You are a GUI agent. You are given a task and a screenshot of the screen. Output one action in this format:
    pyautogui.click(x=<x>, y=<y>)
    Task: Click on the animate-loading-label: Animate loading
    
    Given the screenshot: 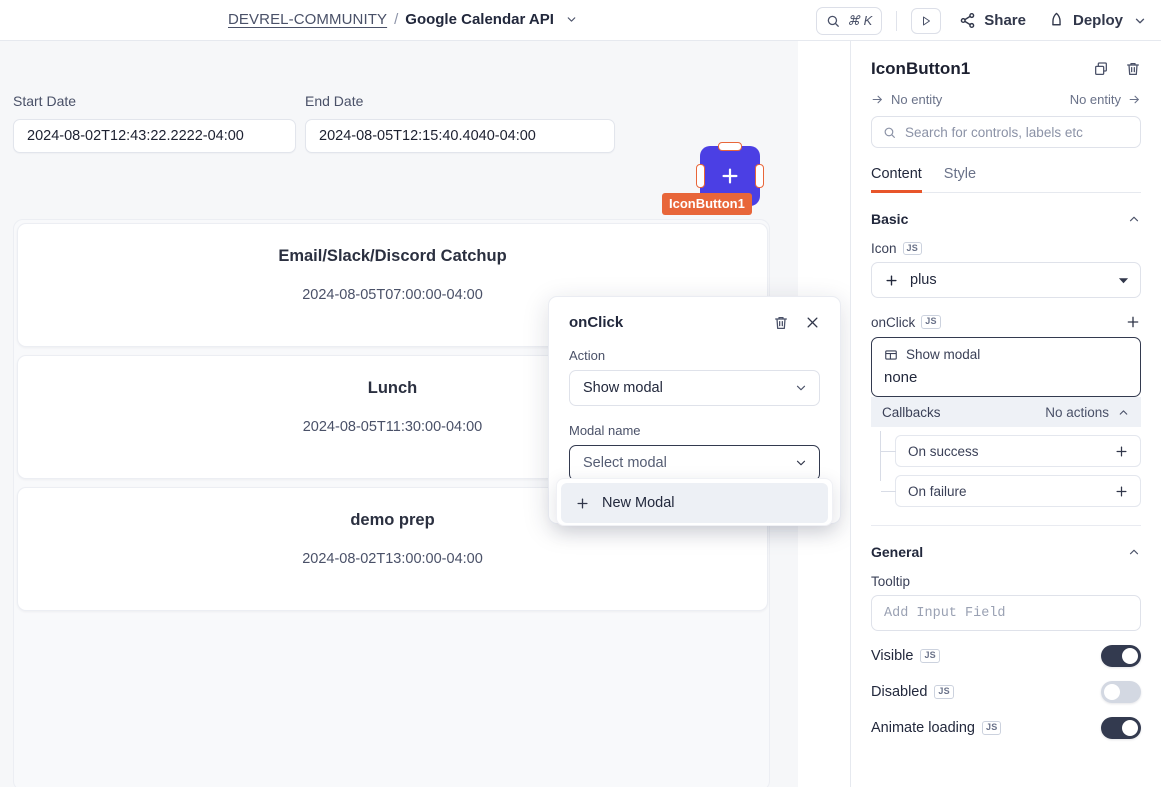 What is the action you would take?
    pyautogui.click(x=923, y=728)
    